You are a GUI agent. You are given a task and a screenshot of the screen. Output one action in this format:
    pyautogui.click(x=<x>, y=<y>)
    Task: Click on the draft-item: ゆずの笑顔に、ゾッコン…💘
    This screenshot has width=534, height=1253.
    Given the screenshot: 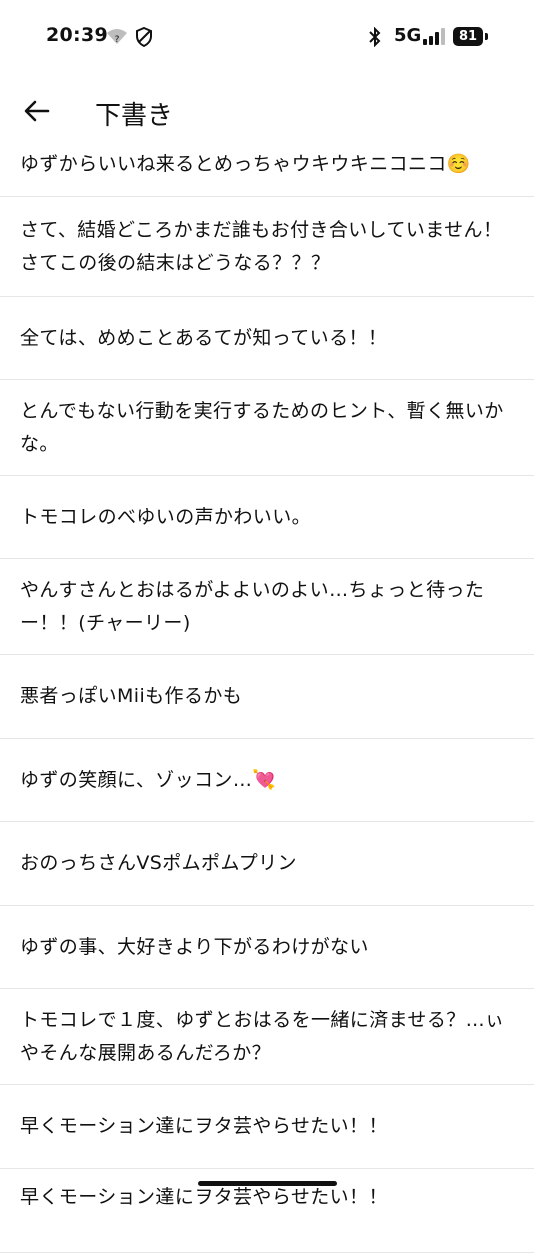 What is the action you would take?
    pyautogui.click(x=267, y=780)
    